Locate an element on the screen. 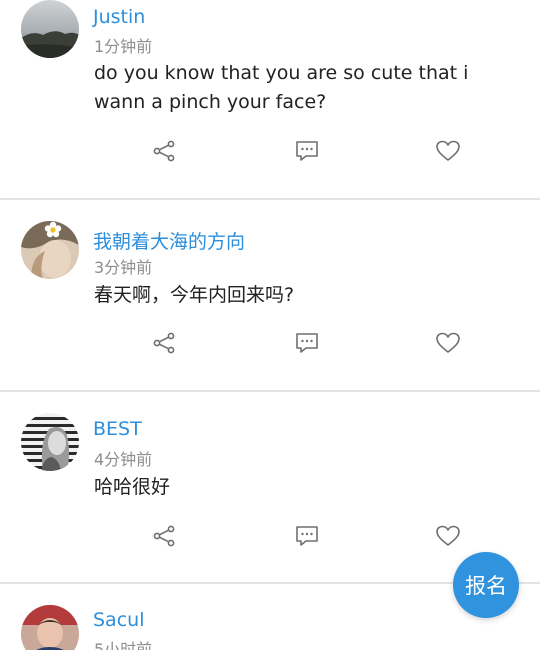 The height and width of the screenshot is (650, 540). post-time: 5小时前 is located at coordinates (123, 645).